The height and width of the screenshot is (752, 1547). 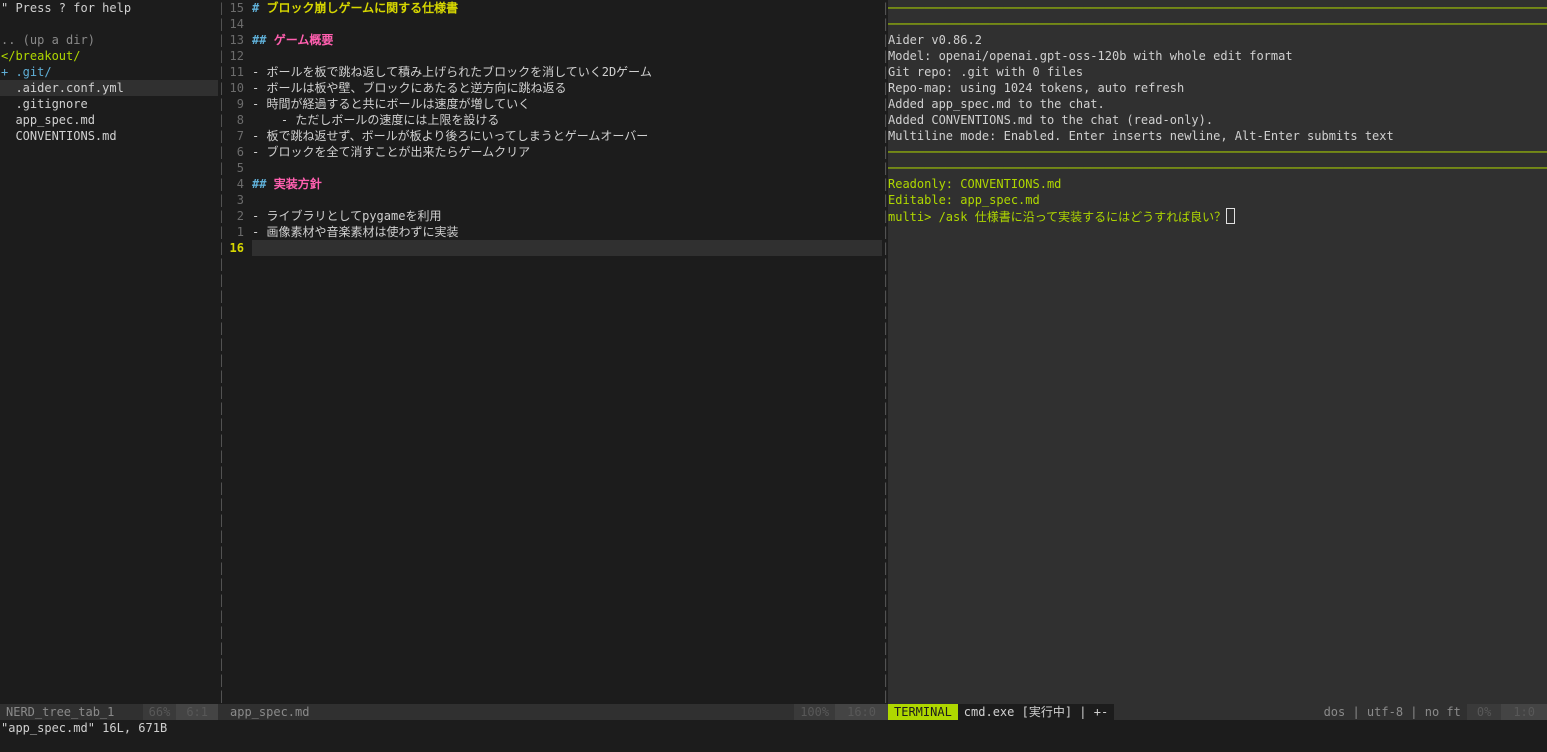 What do you see at coordinates (552, 120) in the screenshot?
I see `editor-line: 8 - ただしボールの速度には上限を設ける` at bounding box center [552, 120].